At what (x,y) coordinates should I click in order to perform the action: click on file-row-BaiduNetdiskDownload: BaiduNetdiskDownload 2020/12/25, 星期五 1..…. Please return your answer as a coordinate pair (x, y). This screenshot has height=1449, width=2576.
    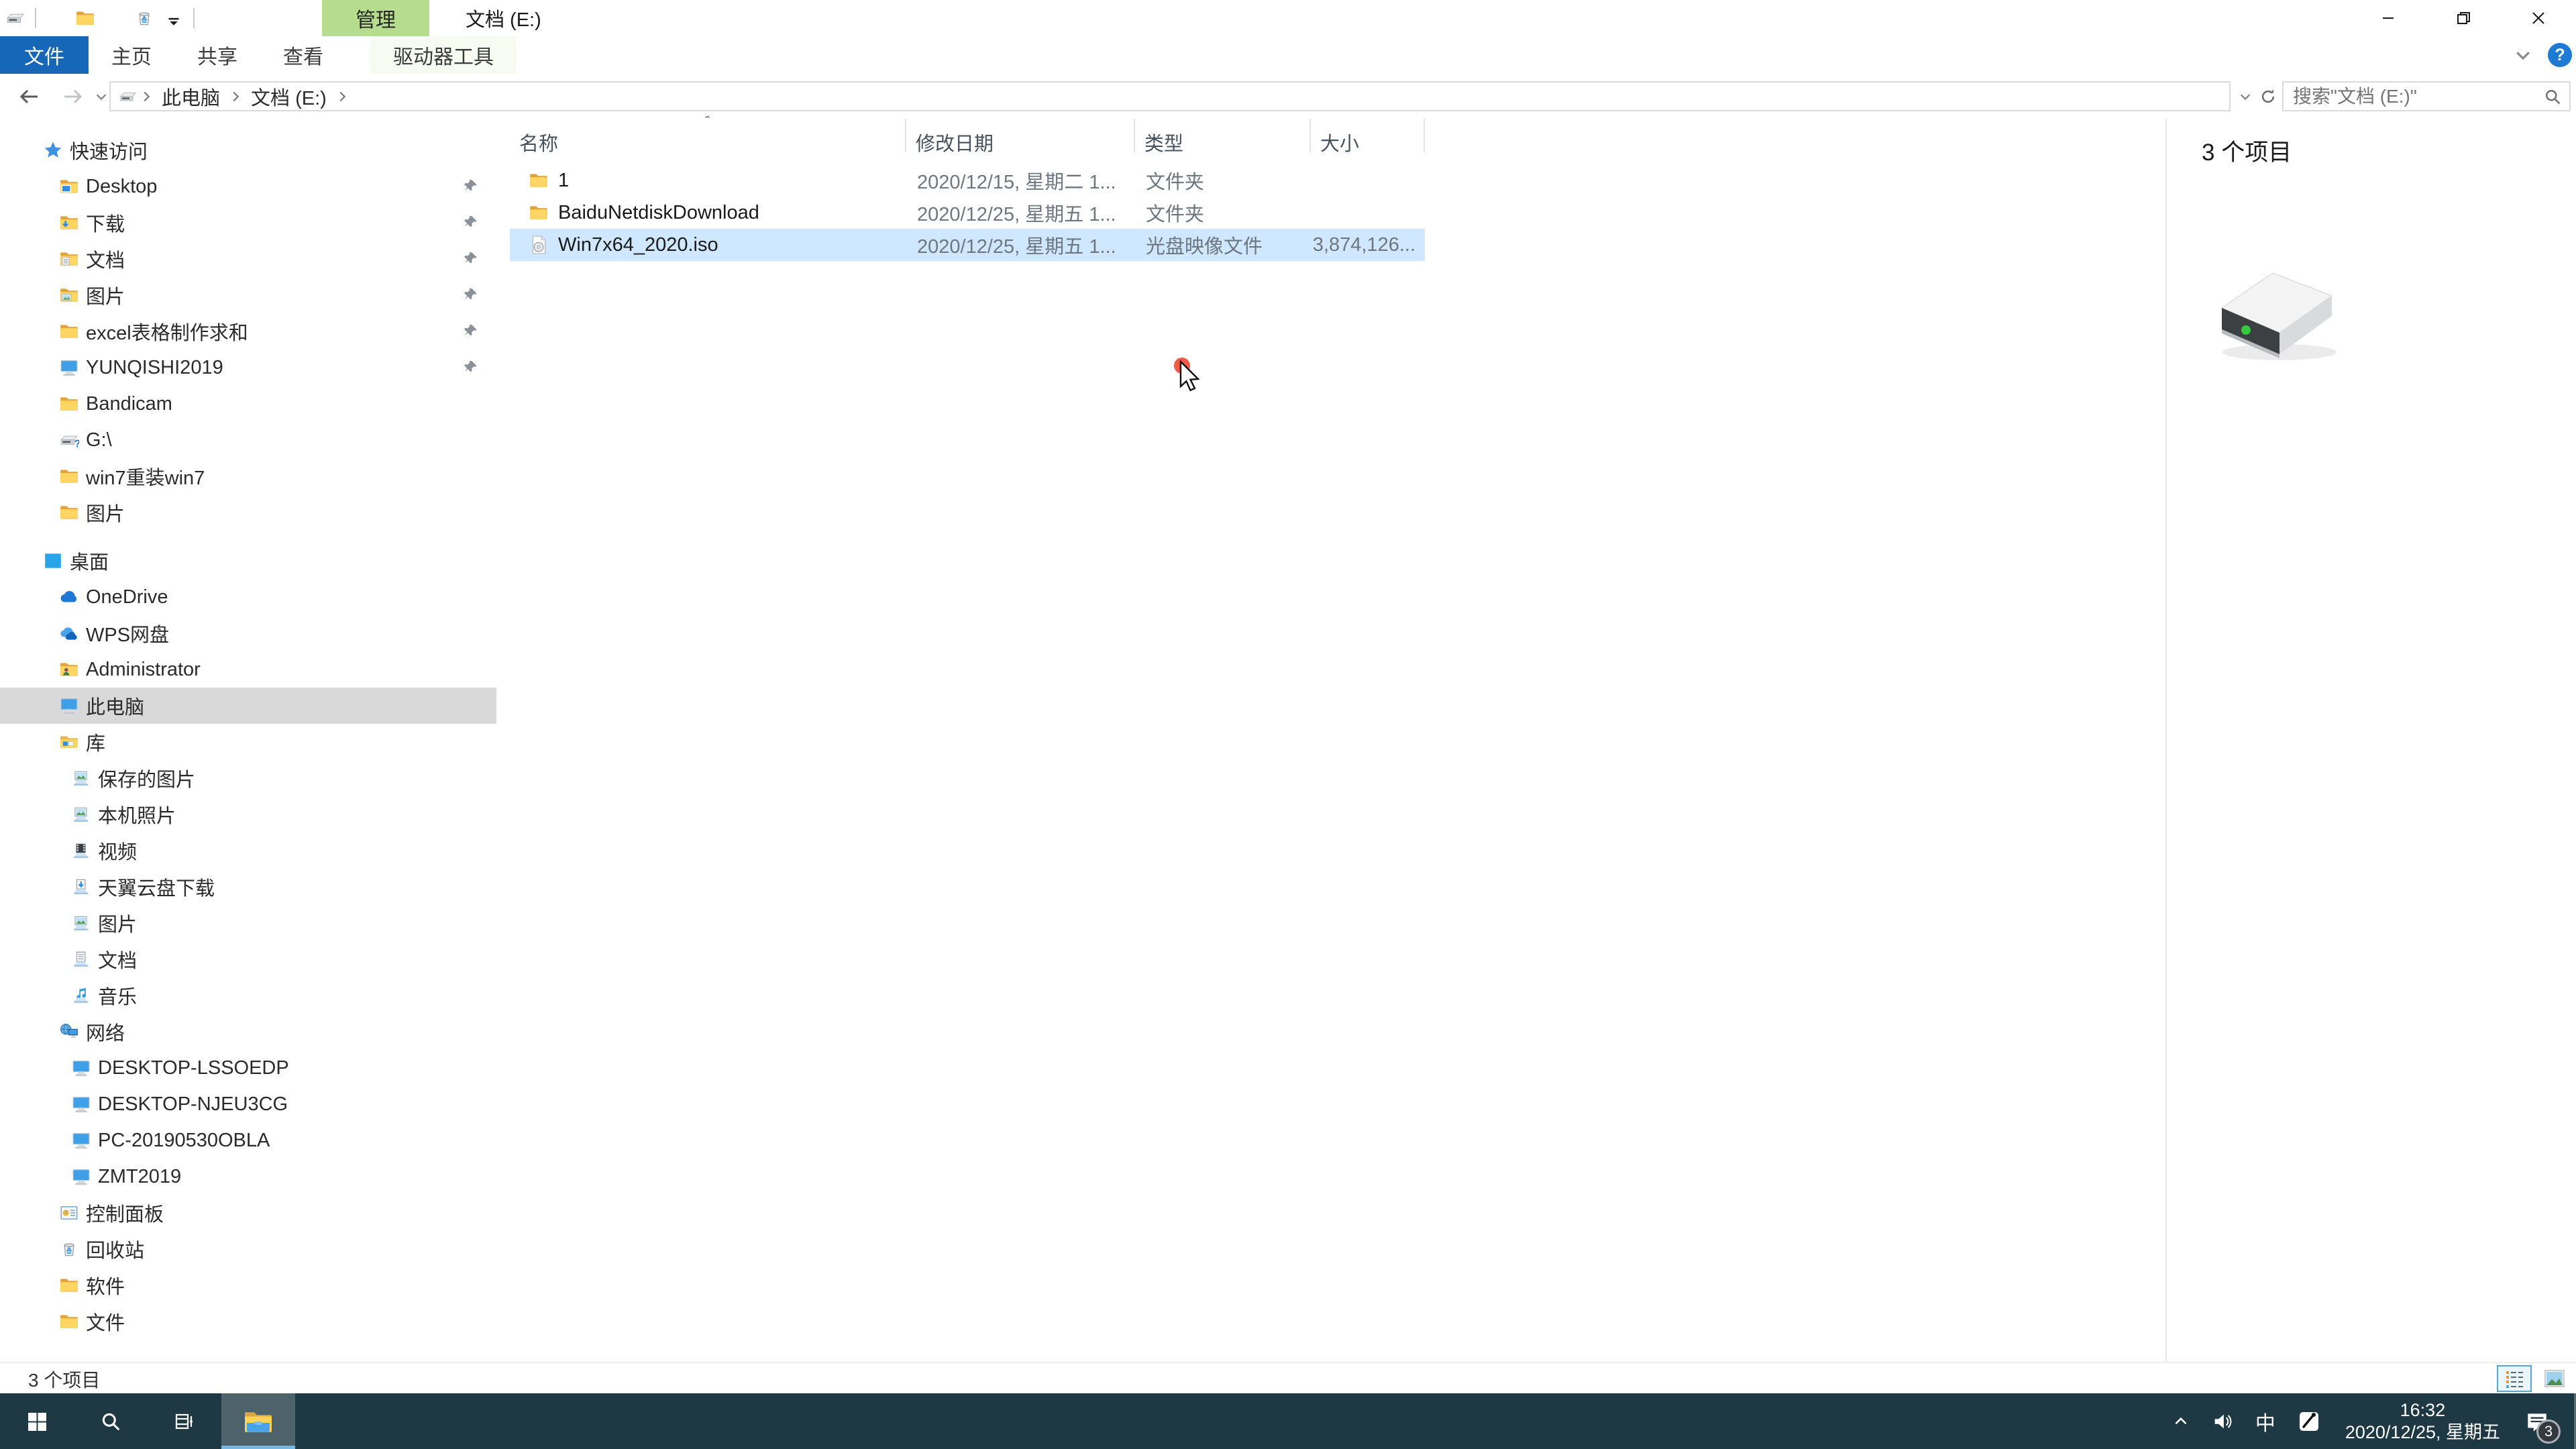
    Looking at the image, I should click on (967, 213).